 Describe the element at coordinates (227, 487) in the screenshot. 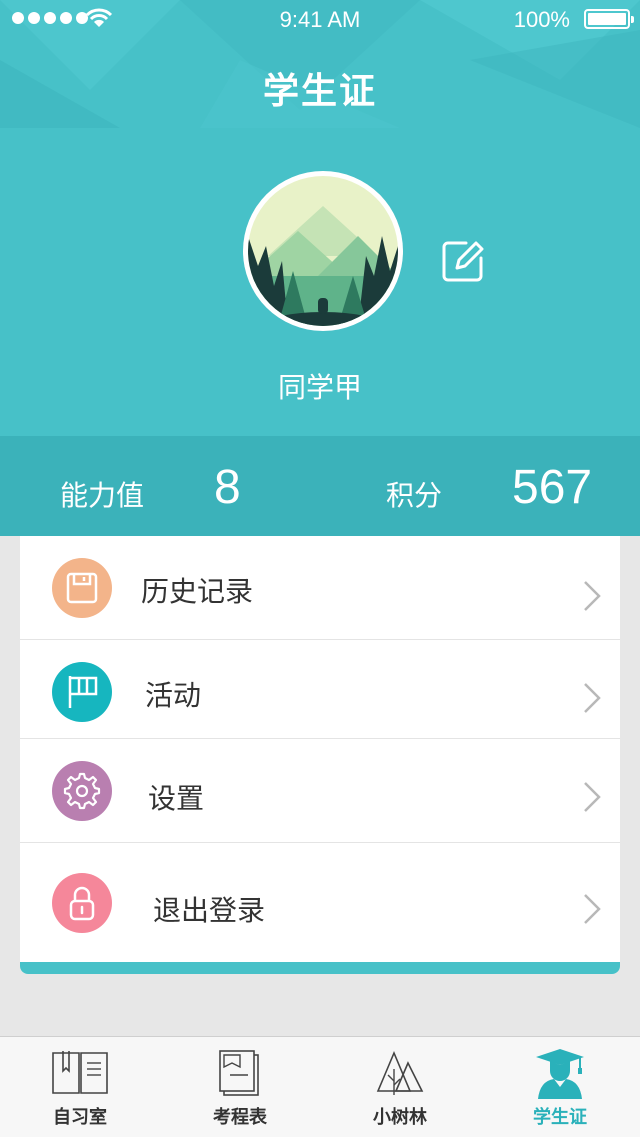

I see `ability-value: 8` at that location.